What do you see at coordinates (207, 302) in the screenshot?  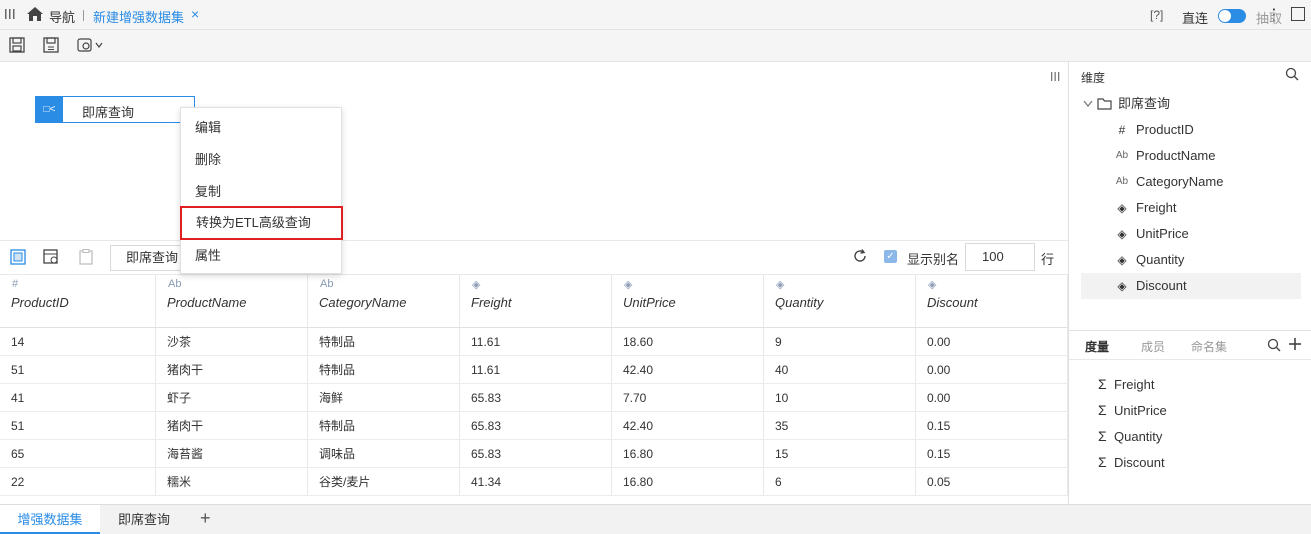 I see `column-name: ProductName` at bounding box center [207, 302].